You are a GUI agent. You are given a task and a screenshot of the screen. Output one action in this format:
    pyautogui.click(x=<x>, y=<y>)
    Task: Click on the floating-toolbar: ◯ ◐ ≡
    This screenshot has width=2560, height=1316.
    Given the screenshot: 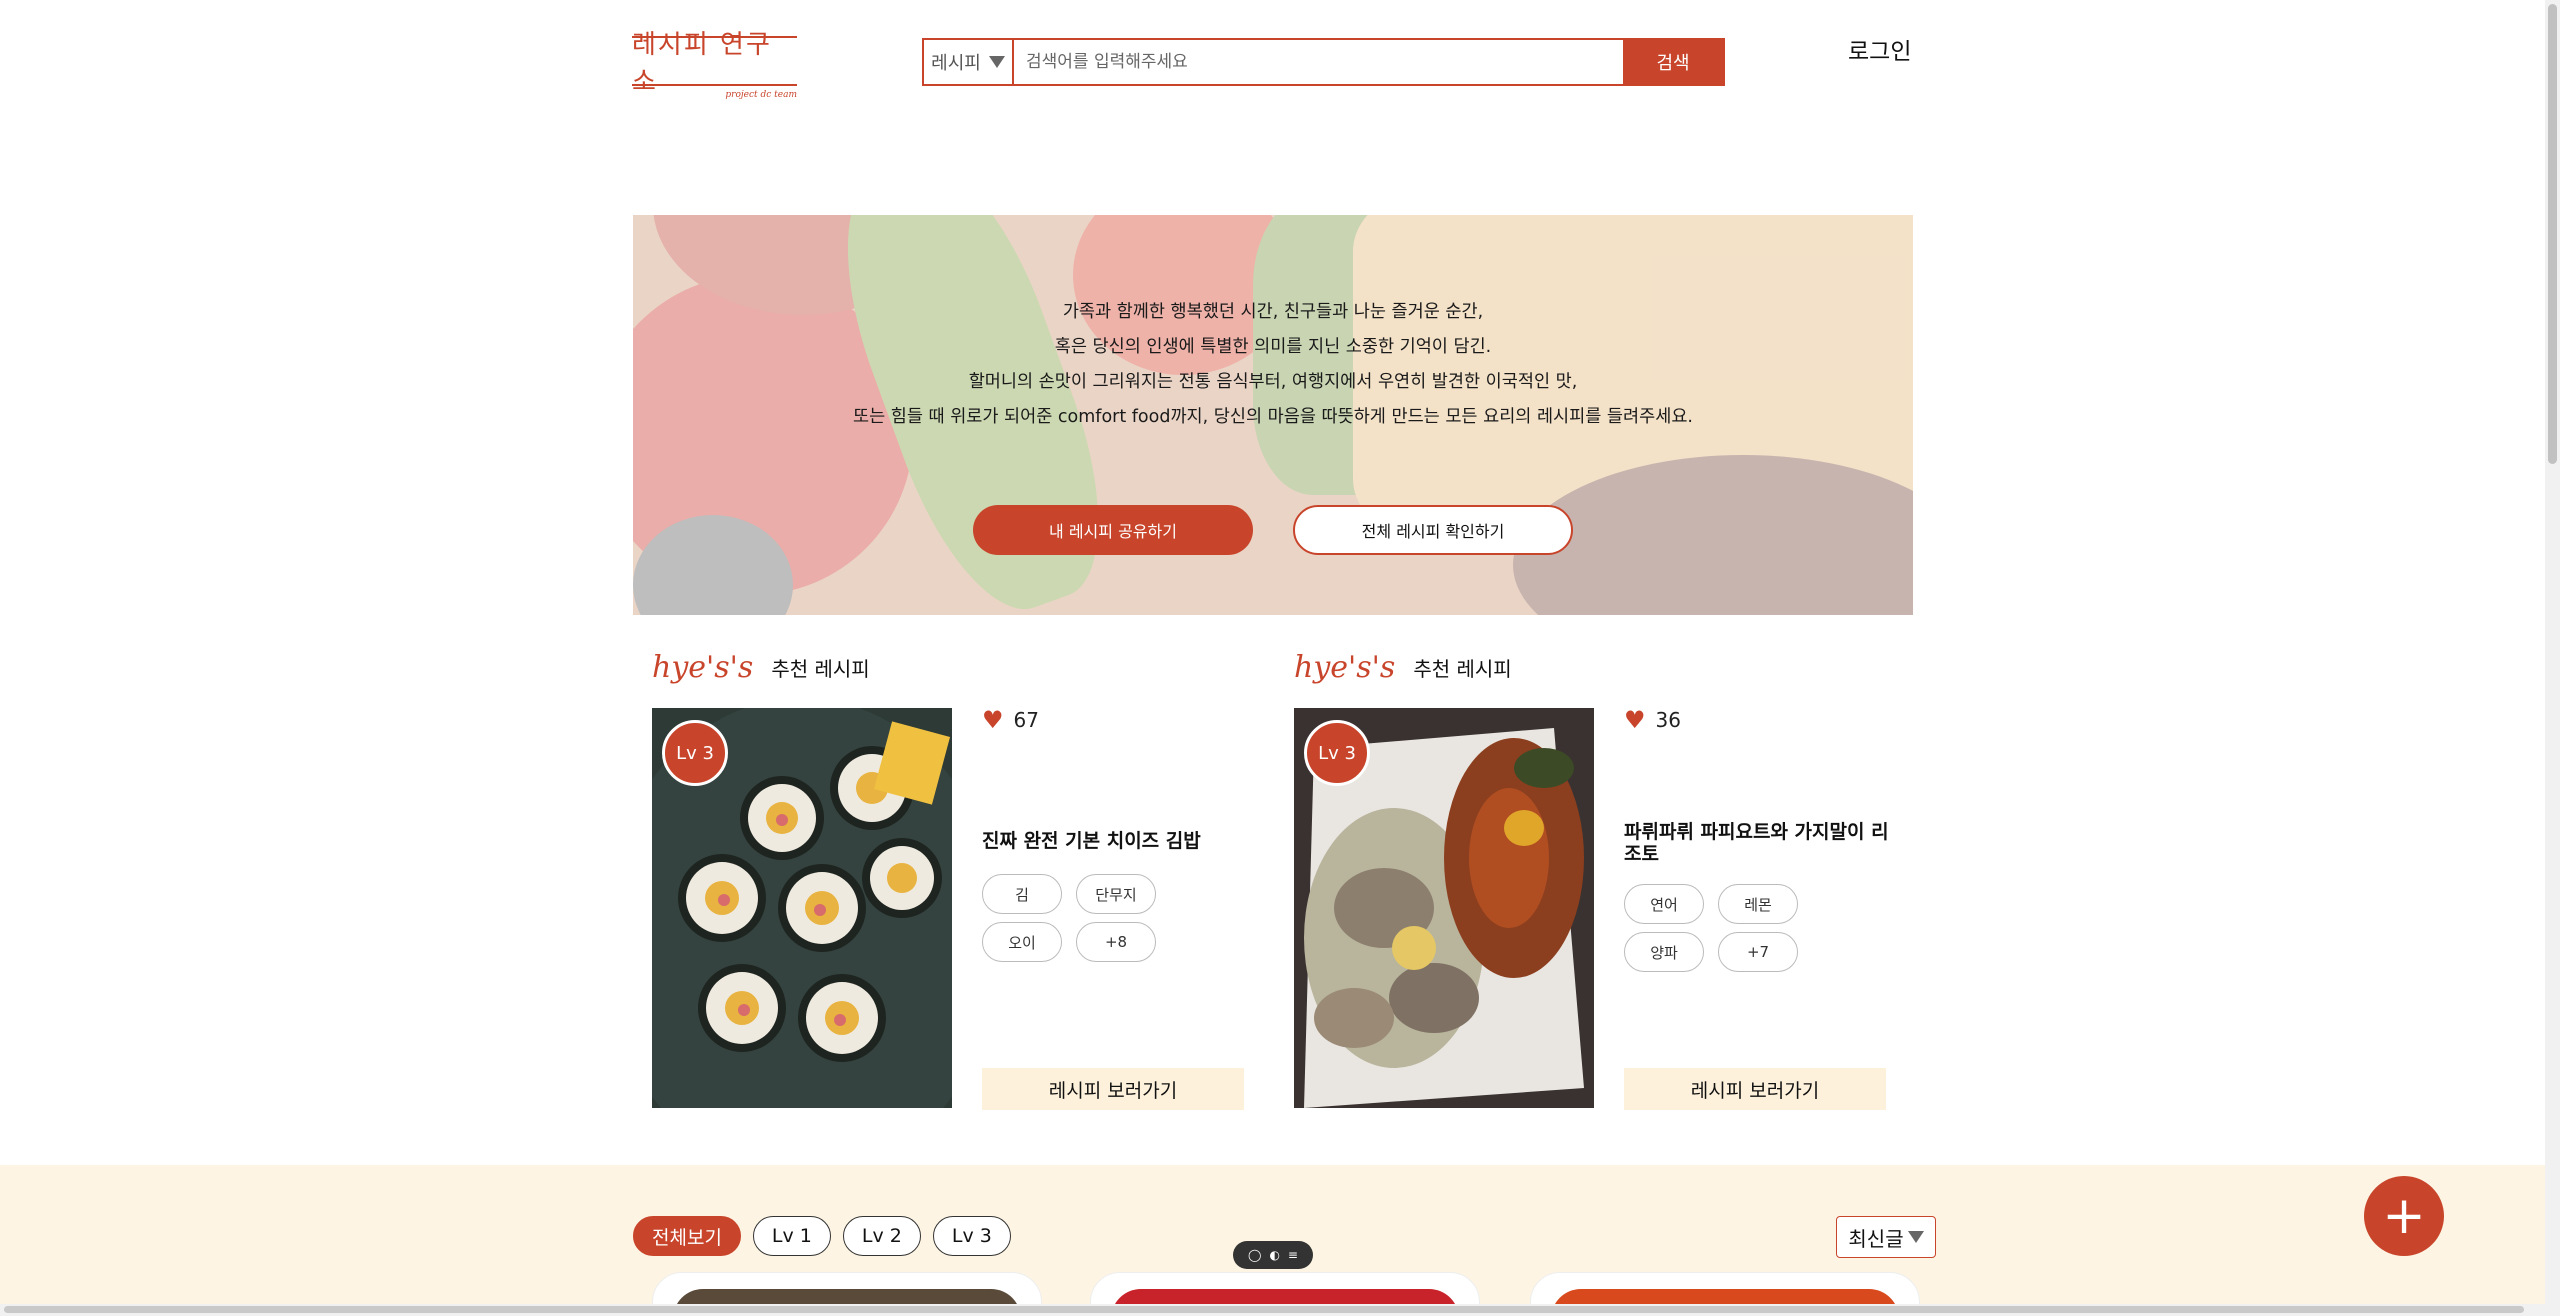 What is the action you would take?
    pyautogui.click(x=1273, y=1255)
    